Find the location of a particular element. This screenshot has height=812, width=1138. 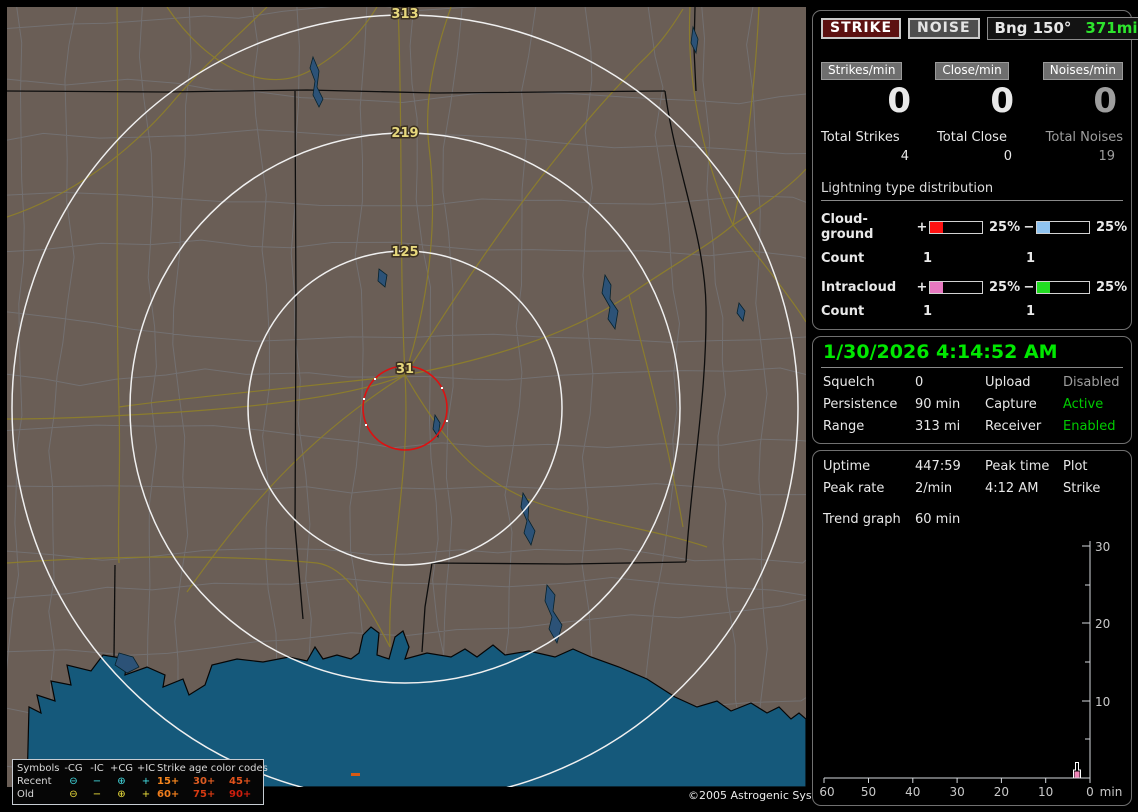

legend-row-recent-label: Recent is located at coordinates (34, 781).